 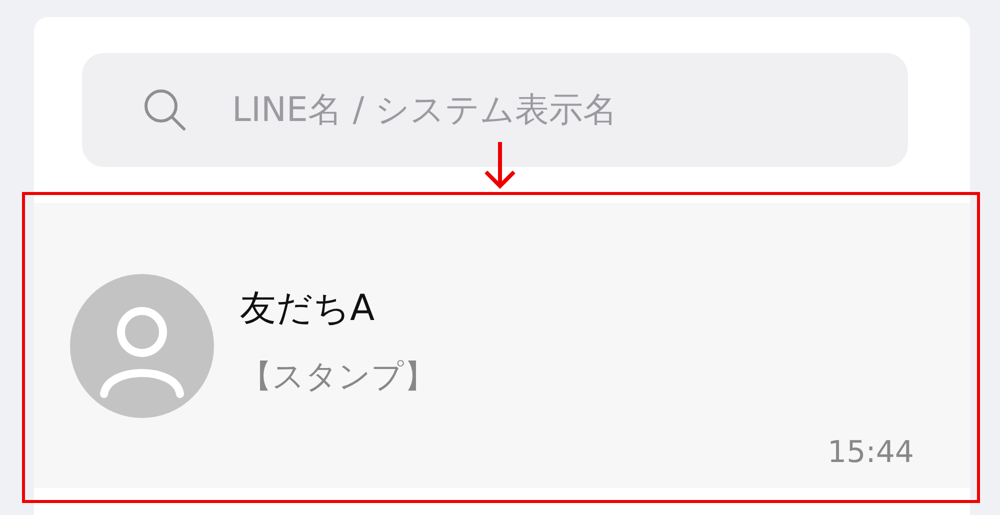 I want to click on message-preview: 【スタンプ】, so click(x=338, y=376).